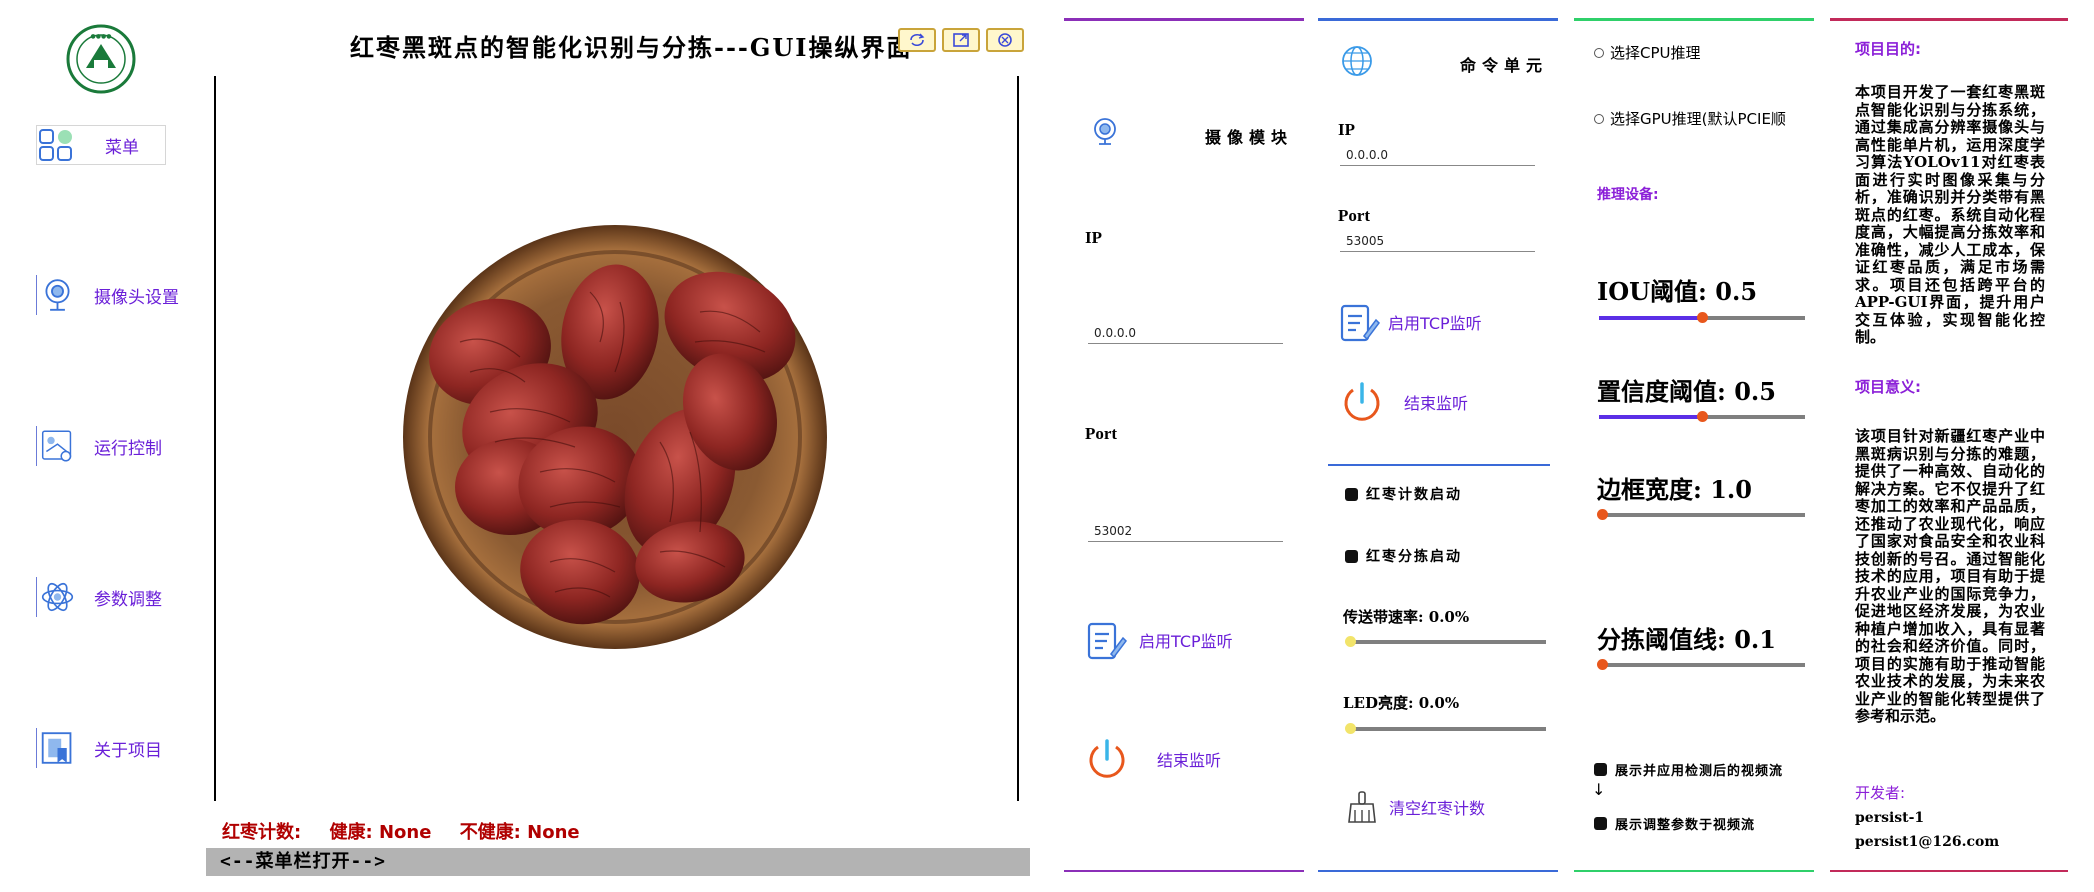 This screenshot has height=892, width=2094. I want to click on menu-button: 菜单, so click(101, 145).